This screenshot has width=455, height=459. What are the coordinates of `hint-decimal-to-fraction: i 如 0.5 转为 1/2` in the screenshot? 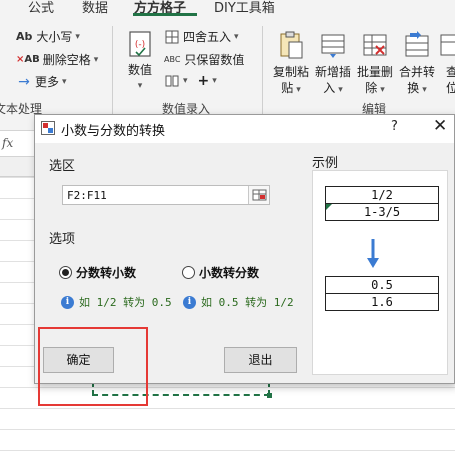 It's located at (238, 302).